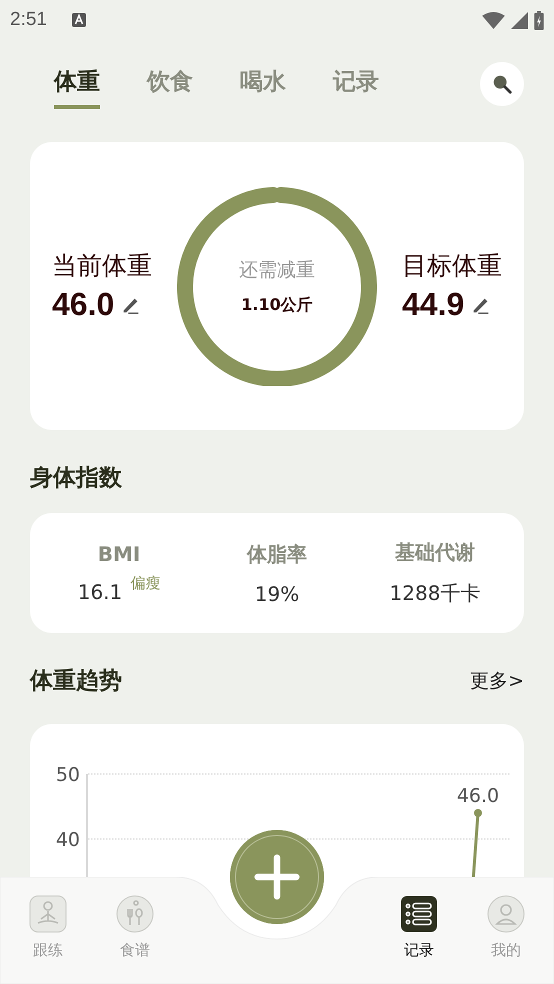 This screenshot has height=984, width=554. Describe the element at coordinates (277, 270) in the screenshot. I see `remaining-label: 还需减重` at that location.